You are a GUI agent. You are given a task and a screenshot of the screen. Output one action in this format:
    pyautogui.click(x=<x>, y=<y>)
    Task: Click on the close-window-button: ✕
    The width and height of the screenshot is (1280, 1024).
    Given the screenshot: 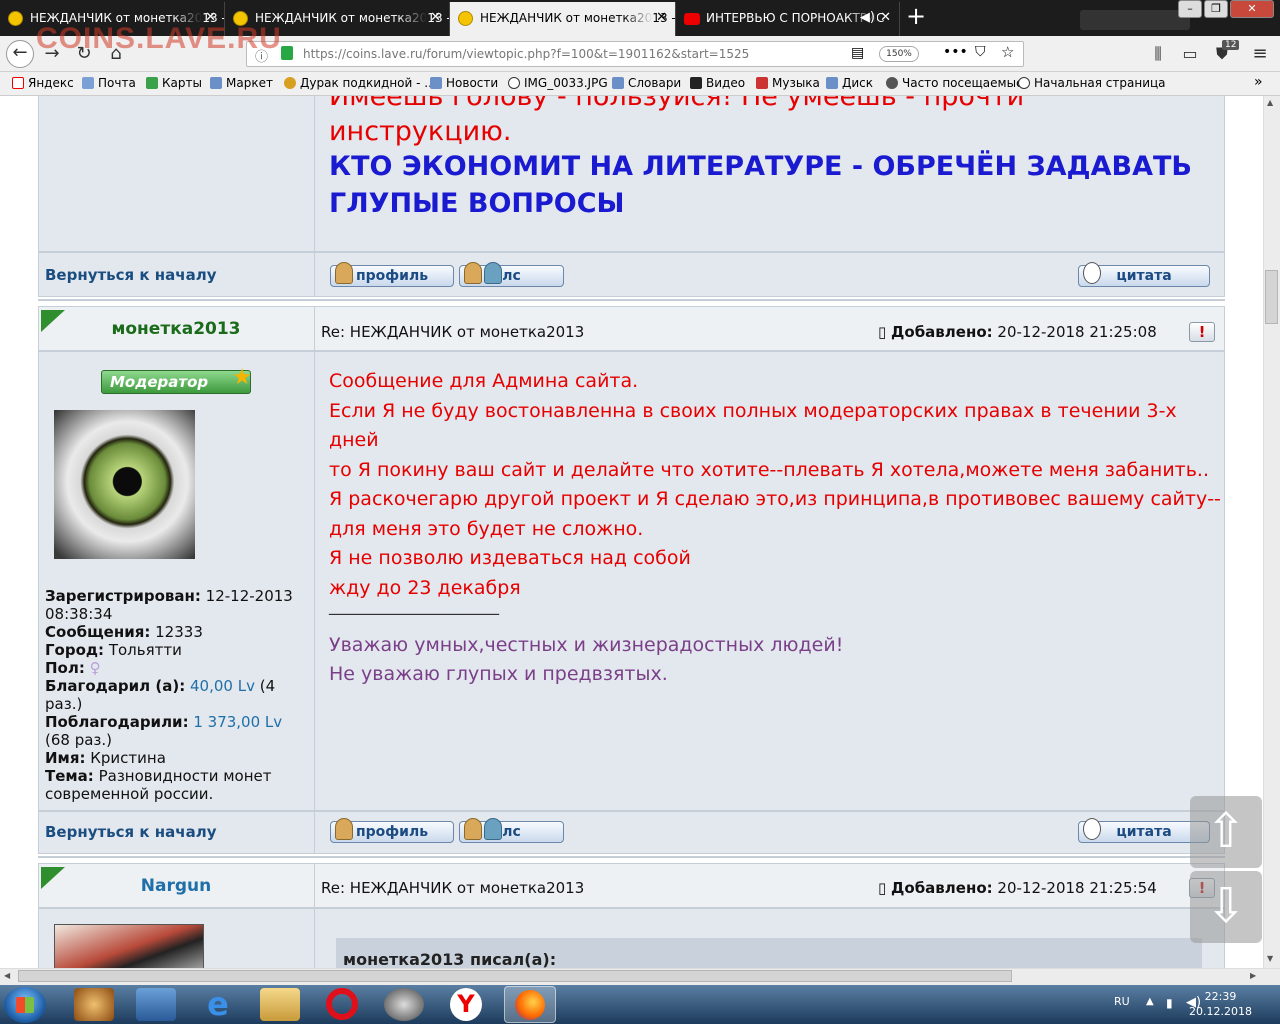 What is the action you would take?
    pyautogui.click(x=1252, y=9)
    